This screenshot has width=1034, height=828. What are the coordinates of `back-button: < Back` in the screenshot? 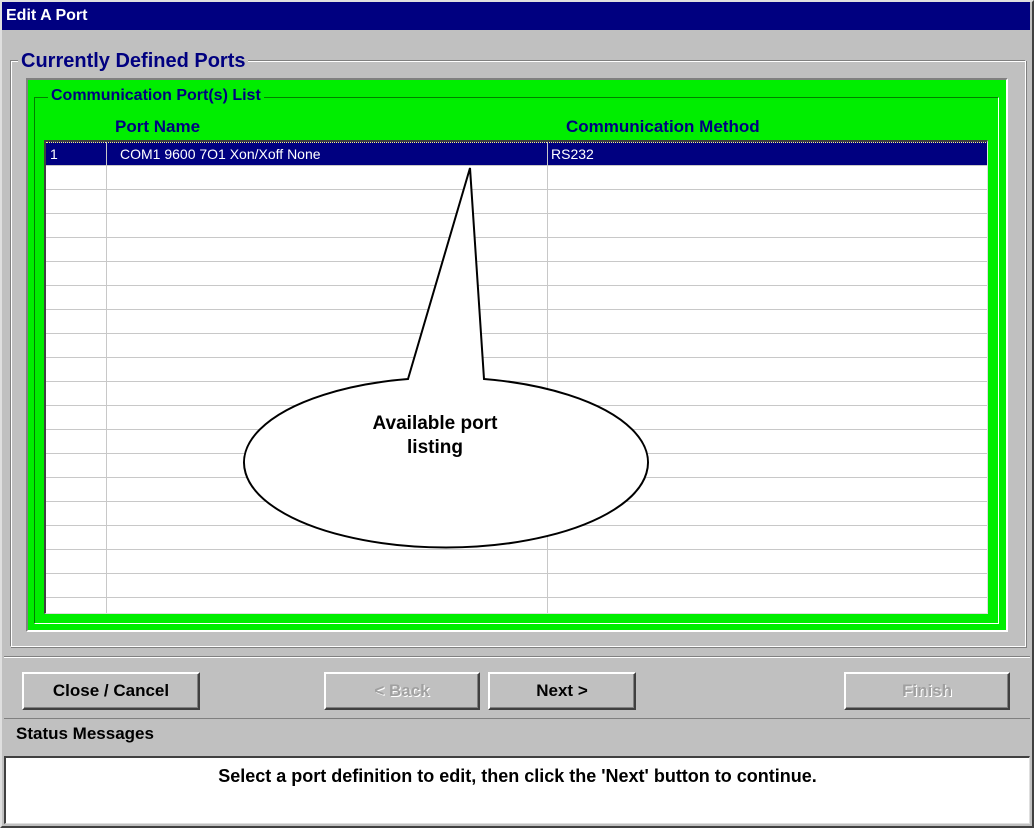 It's located at (402, 691).